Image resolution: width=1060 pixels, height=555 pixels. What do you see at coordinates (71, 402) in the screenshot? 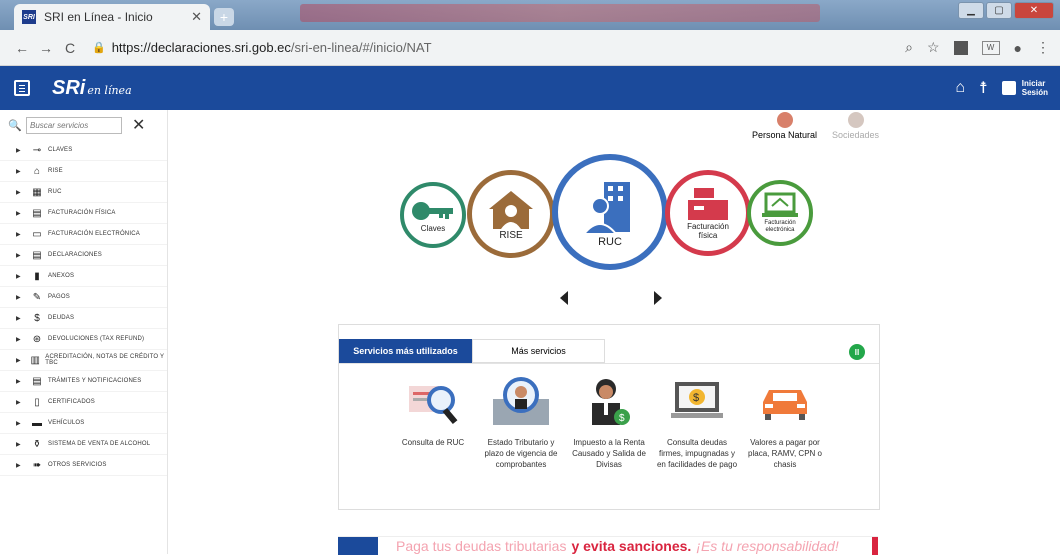
I see `sidebar-item-label: CERTIFICADOS` at bounding box center [71, 402].